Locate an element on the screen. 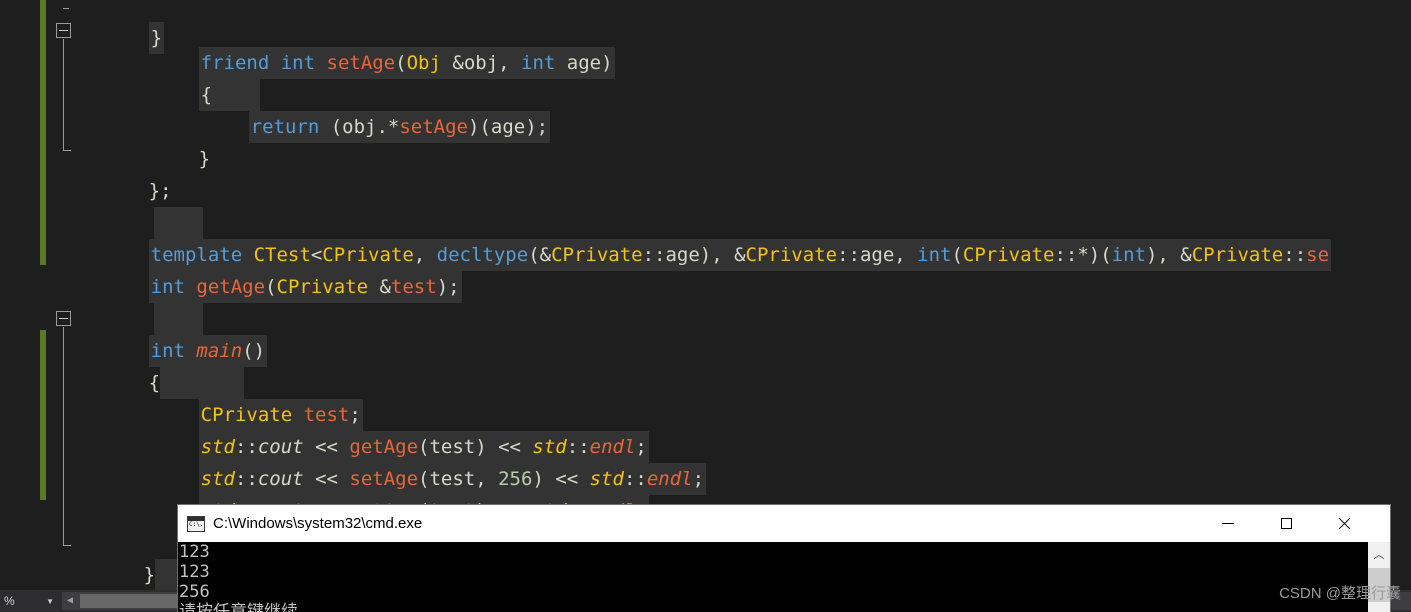  console-title-bar: C:\Windows\system32\cmd.exe is located at coordinates (784, 523).